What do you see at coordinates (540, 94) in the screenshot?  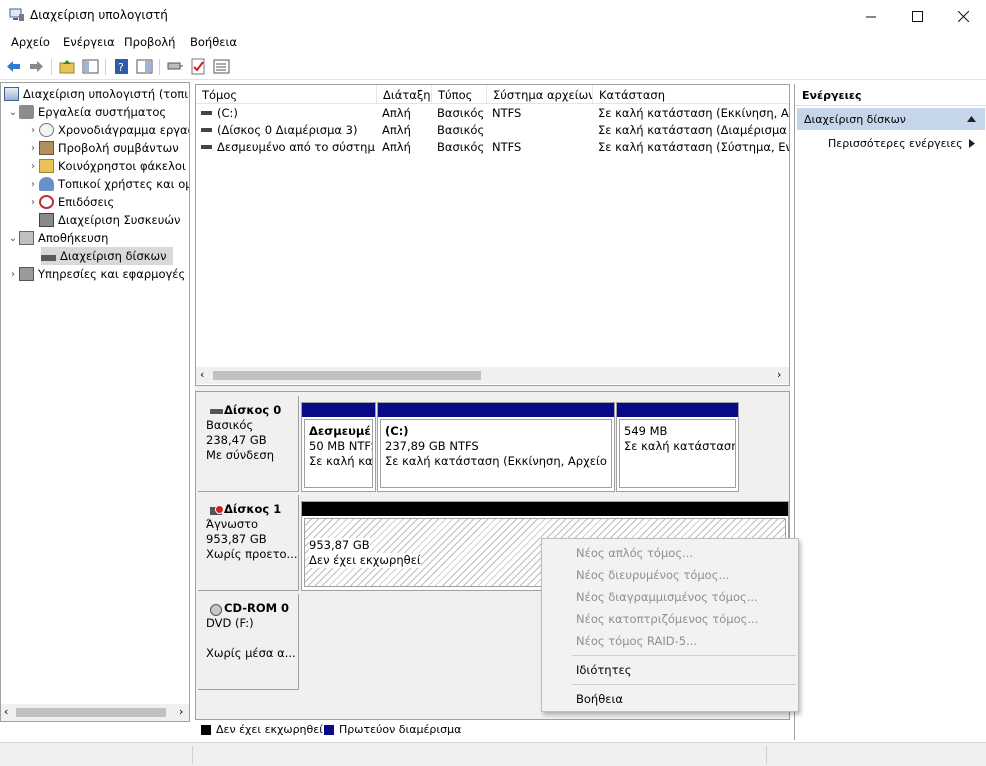 I see `column-filesystem: Σύστημα αρχείων` at bounding box center [540, 94].